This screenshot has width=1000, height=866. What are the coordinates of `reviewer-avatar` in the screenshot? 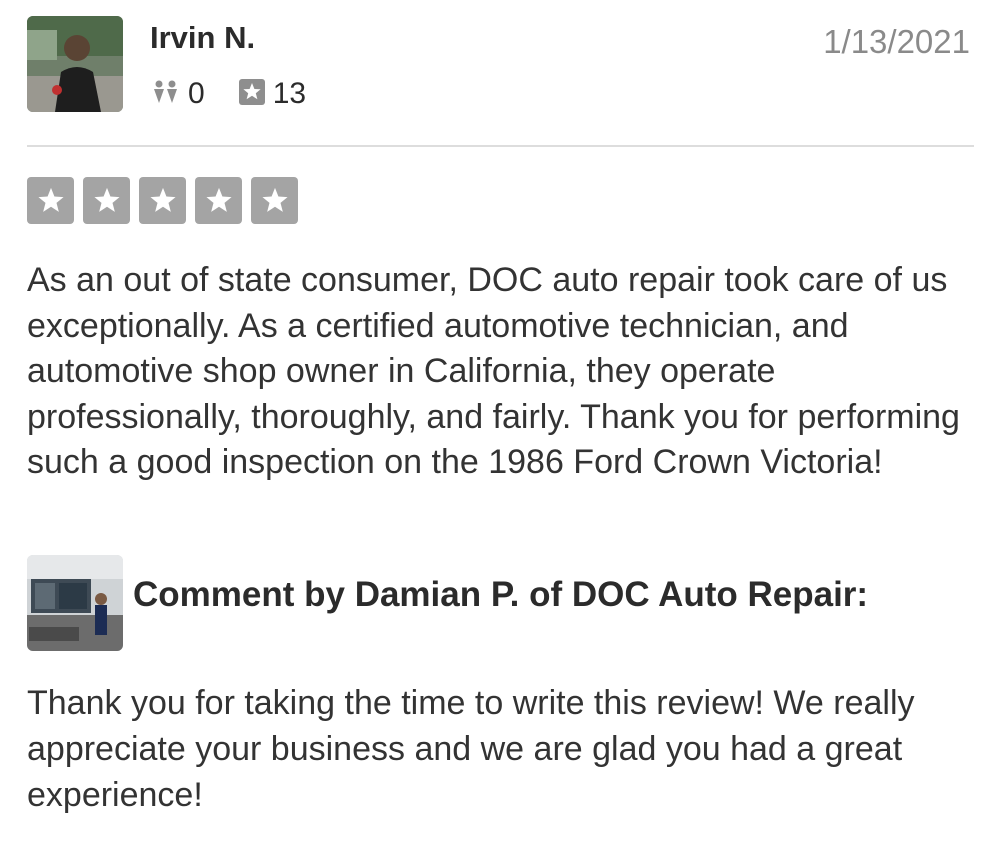 It's located at (75, 64).